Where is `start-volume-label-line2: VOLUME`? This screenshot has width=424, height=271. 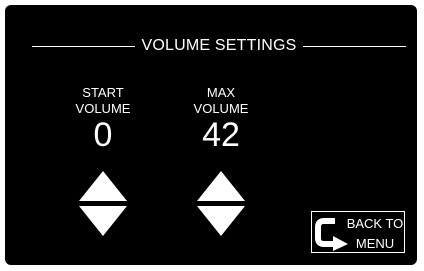 start-volume-label-line2: VOLUME is located at coordinates (103, 108).